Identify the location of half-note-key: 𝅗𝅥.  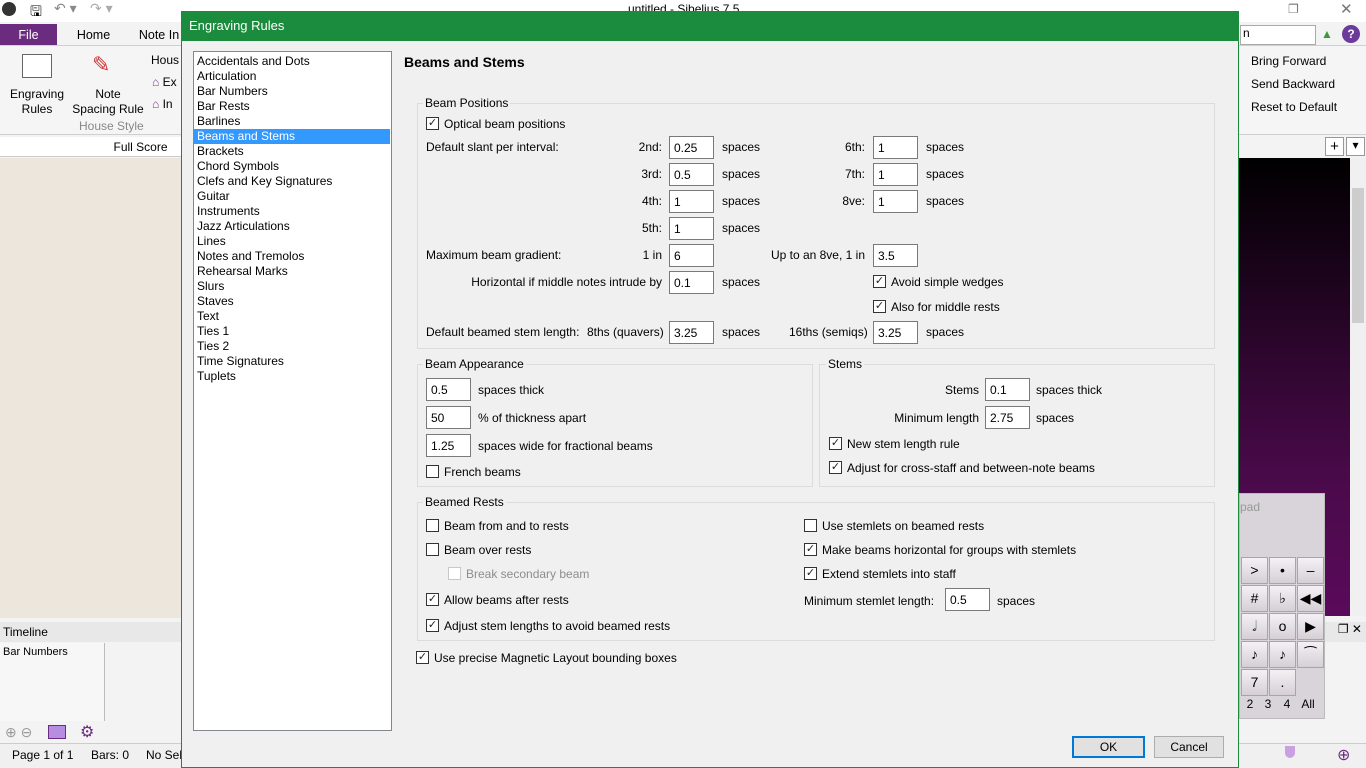
(1254, 626).